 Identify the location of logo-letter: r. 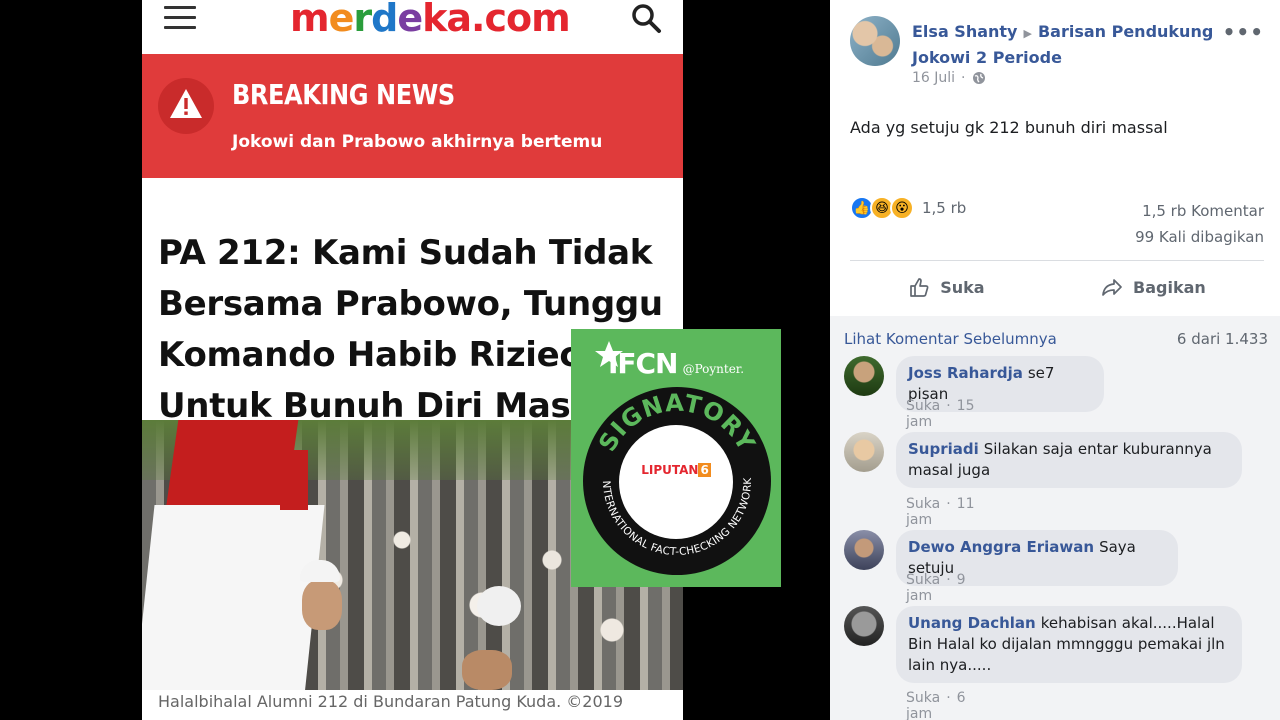
(362, 20).